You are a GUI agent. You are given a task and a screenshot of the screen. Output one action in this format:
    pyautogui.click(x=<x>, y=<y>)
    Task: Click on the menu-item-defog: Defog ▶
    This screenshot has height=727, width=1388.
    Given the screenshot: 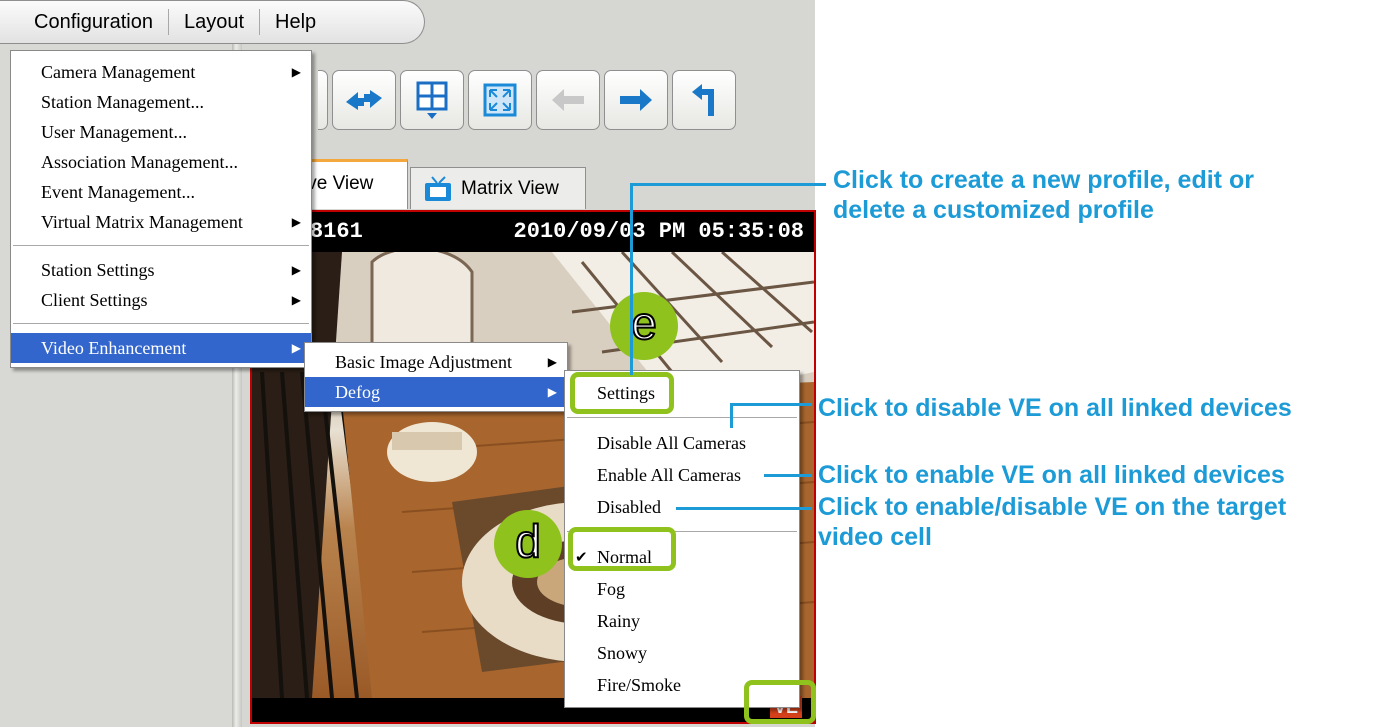 What is the action you would take?
    pyautogui.click(x=436, y=392)
    